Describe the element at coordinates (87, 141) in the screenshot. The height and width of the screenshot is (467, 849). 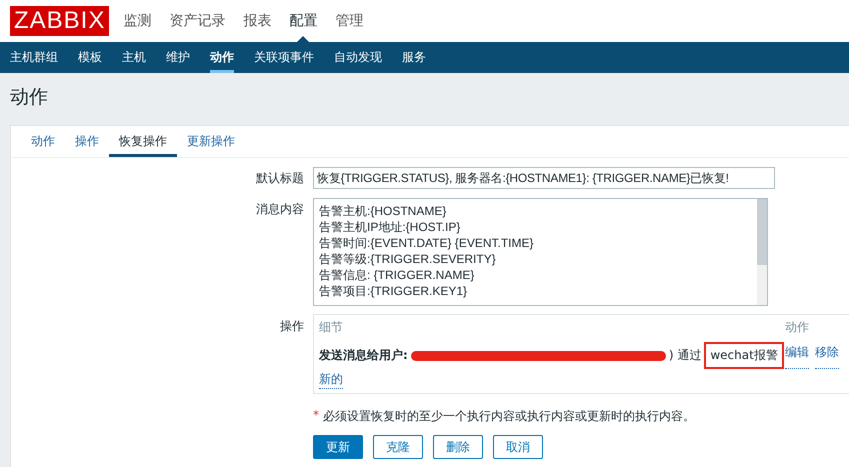
I see `tab: 操作` at that location.